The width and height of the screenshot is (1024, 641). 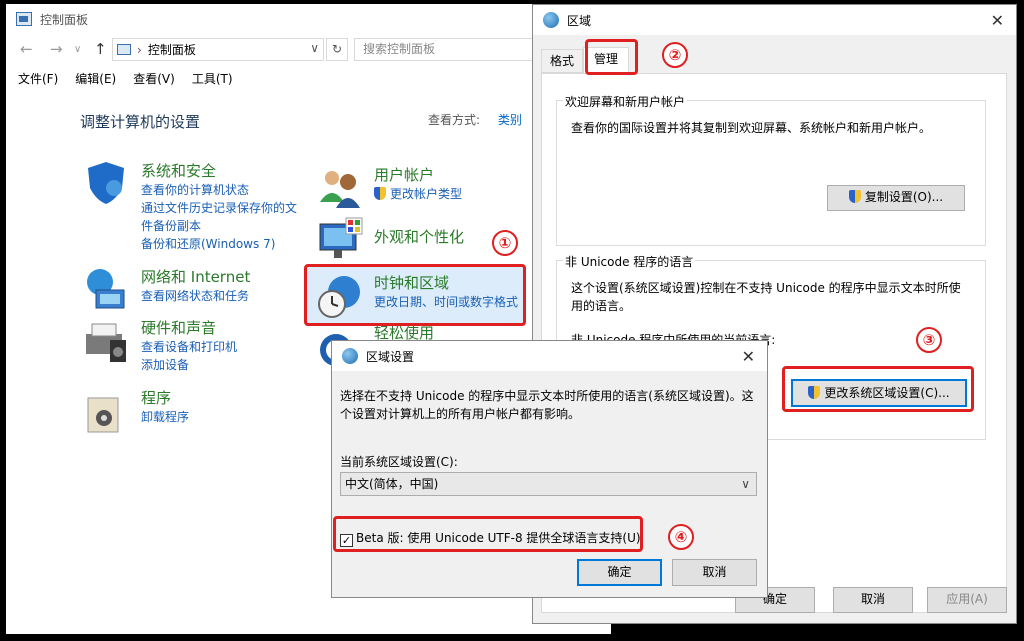 What do you see at coordinates (340, 188) in the screenshot?
I see `users-icon` at bounding box center [340, 188].